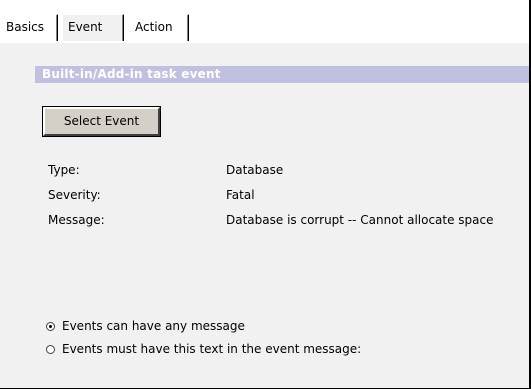 Image resolution: width=531 pixels, height=389 pixels. I want to click on tab-strip: Basics Event Action, so click(264, 28).